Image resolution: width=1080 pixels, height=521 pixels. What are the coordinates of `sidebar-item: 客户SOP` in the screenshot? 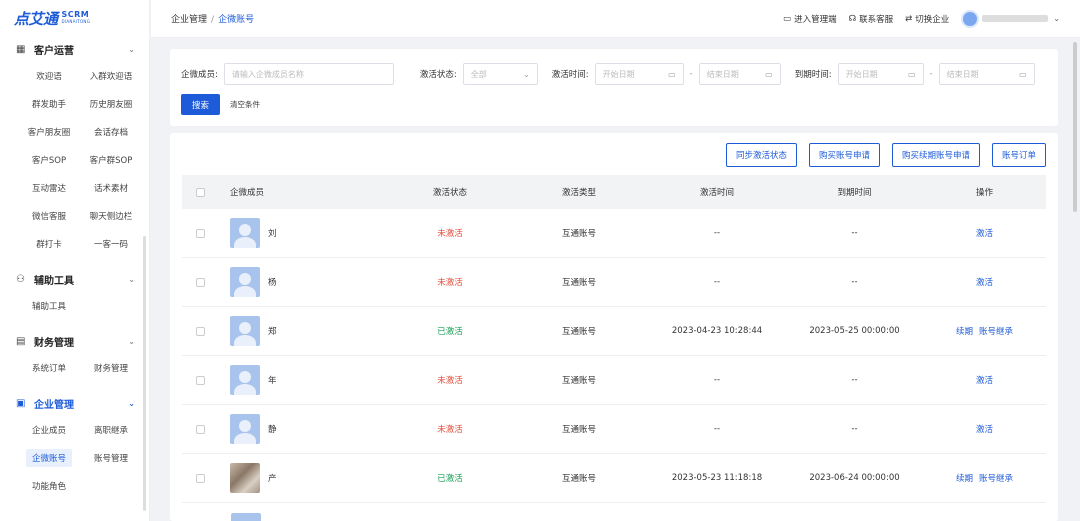 It's located at (49, 160).